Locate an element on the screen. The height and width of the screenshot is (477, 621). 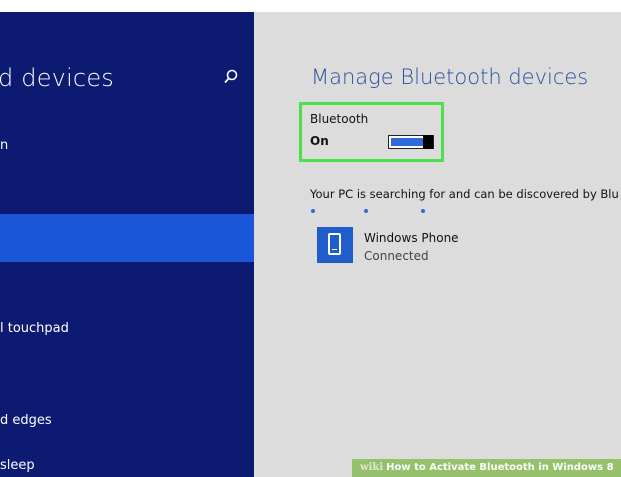
phone-icon is located at coordinates (335, 245).